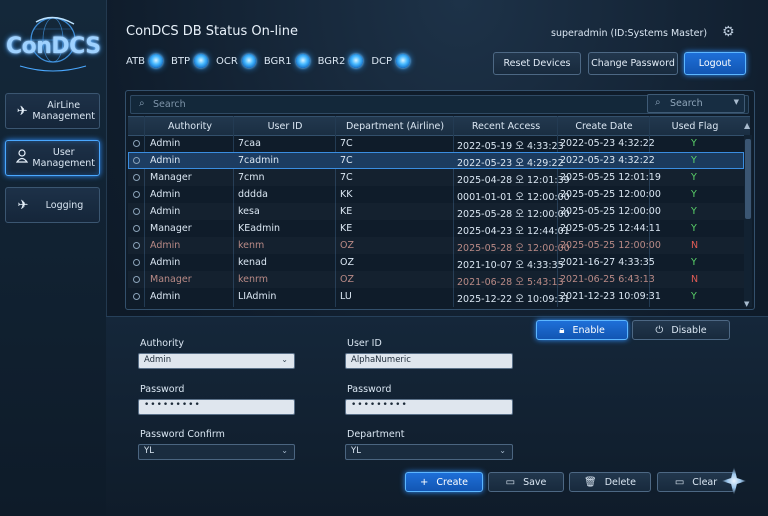  Describe the element at coordinates (212, 31) in the screenshot. I see `db-status-title: ConDCS DB Status On-line` at that location.